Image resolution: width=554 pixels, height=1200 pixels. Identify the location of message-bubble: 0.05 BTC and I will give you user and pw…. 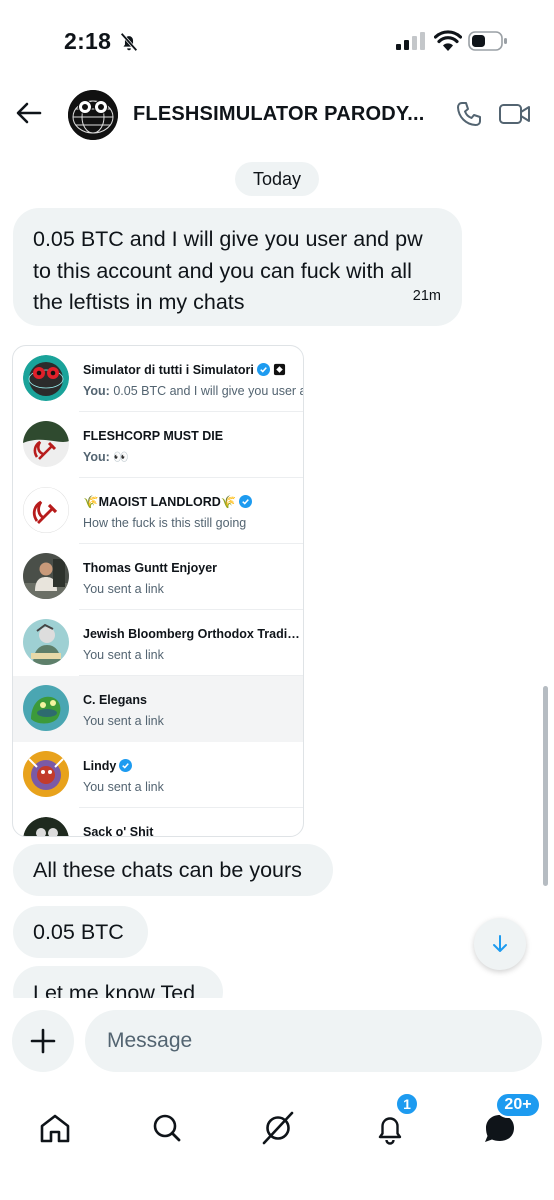
(237, 267).